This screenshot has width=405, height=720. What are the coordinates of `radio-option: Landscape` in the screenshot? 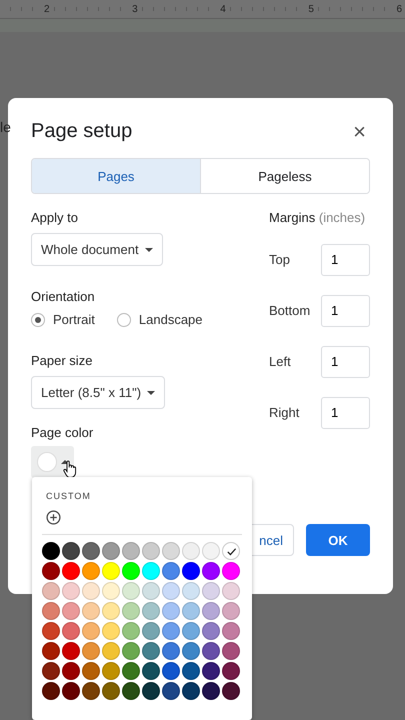 It's located at (159, 319).